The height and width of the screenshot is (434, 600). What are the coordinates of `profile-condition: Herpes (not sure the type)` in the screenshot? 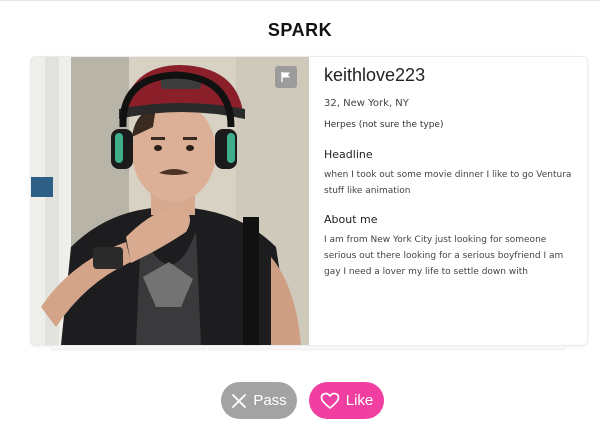 It's located at (384, 125).